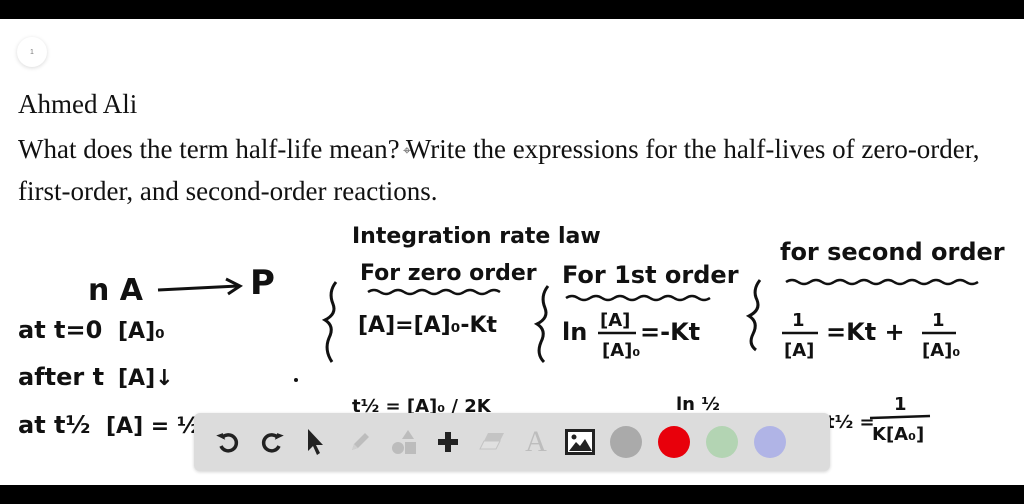 This screenshot has width=1024, height=504. What do you see at coordinates (141, 331) in the screenshot?
I see `condition-value-0: [A]₀` at bounding box center [141, 331].